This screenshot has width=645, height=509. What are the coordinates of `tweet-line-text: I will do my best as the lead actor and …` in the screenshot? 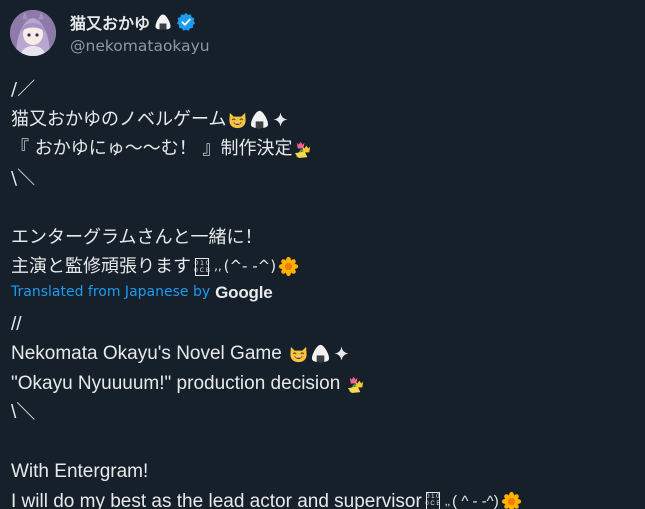 It's located at (216, 499).